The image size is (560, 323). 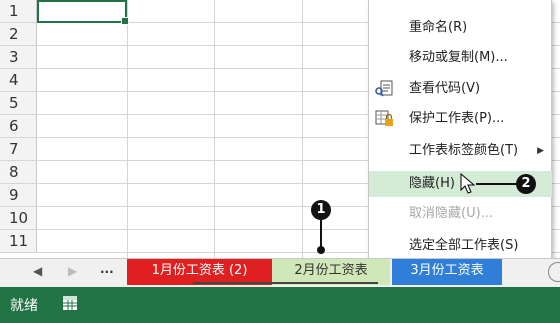 What do you see at coordinates (83, 12) in the screenshot?
I see `active-cell` at bounding box center [83, 12].